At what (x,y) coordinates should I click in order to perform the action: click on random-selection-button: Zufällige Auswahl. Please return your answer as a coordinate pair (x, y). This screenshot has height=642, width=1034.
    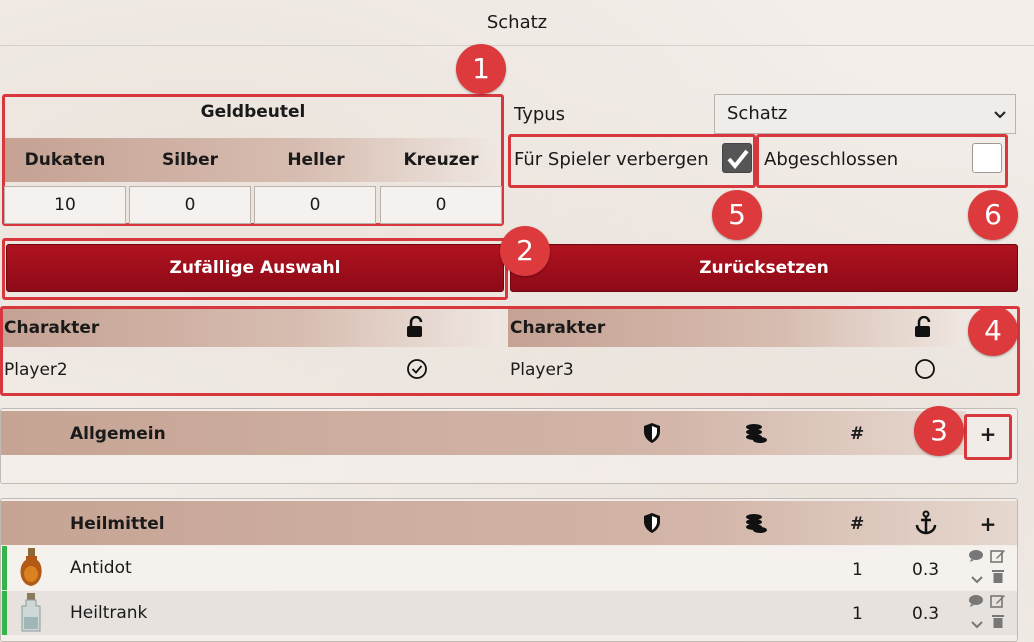
    Looking at the image, I should click on (255, 268).